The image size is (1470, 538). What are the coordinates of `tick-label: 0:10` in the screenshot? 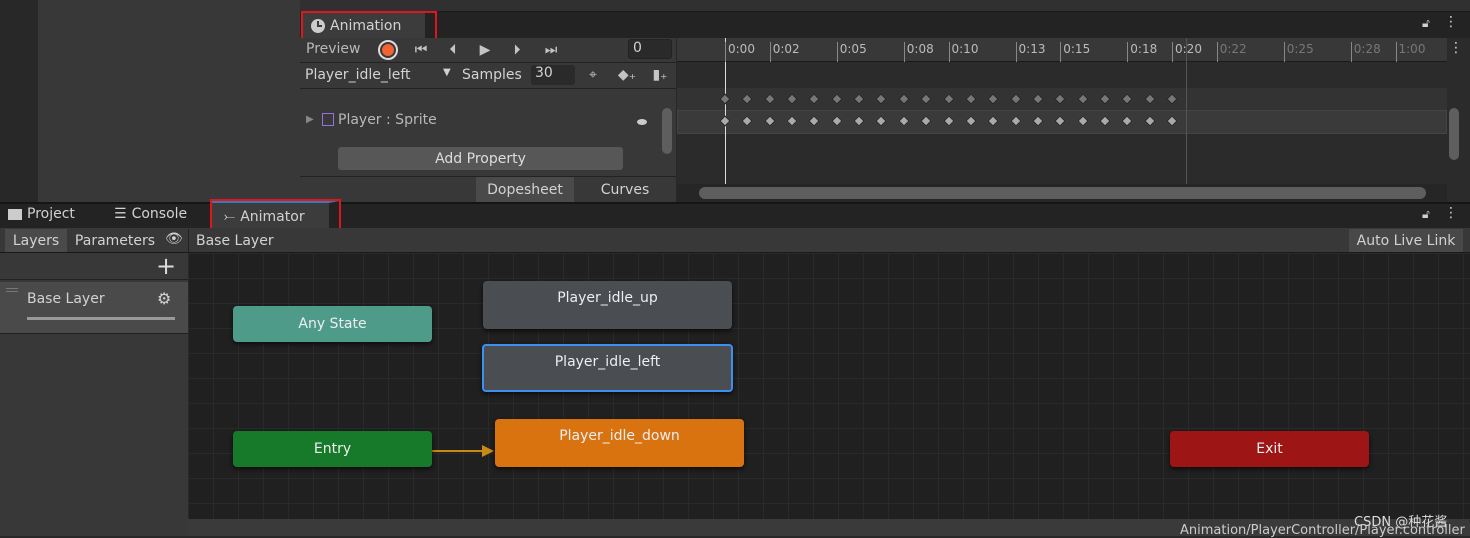 It's located at (965, 49).